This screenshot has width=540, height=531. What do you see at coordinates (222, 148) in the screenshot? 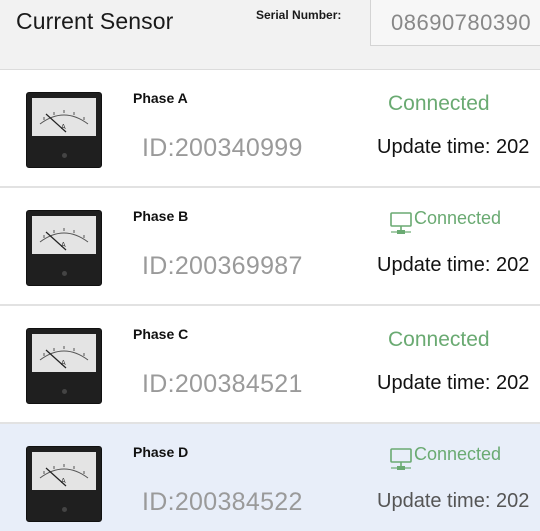
I see `sensor-id: ID:200340999` at bounding box center [222, 148].